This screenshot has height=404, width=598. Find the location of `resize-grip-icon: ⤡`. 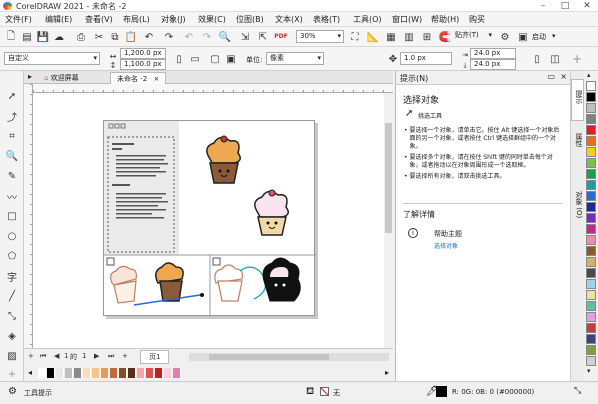

resize-grip-icon: ⤡ is located at coordinates (577, 391).